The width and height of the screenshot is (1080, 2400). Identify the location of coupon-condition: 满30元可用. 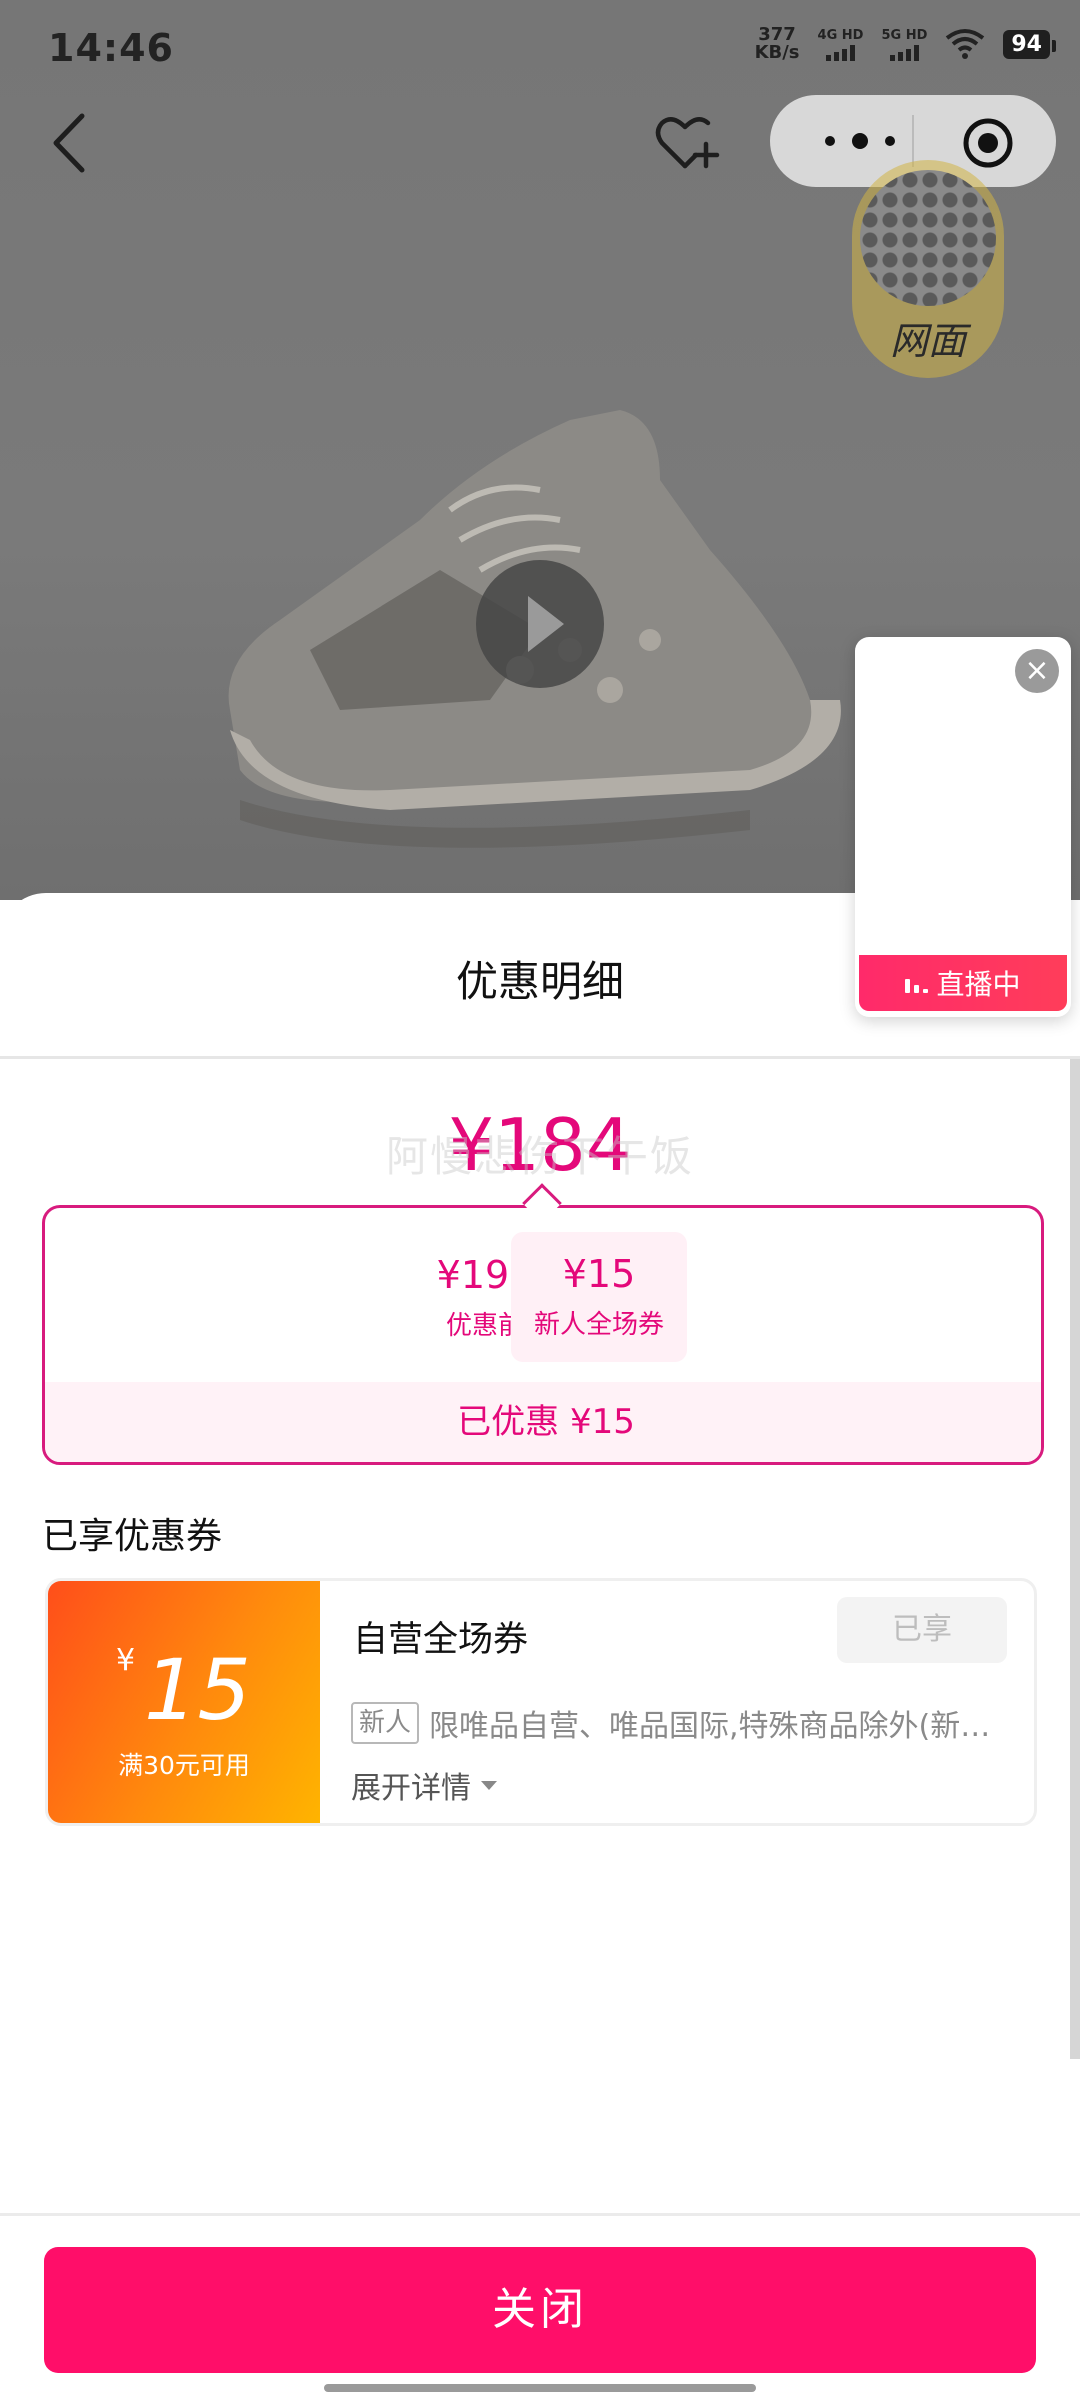
(184, 1765).